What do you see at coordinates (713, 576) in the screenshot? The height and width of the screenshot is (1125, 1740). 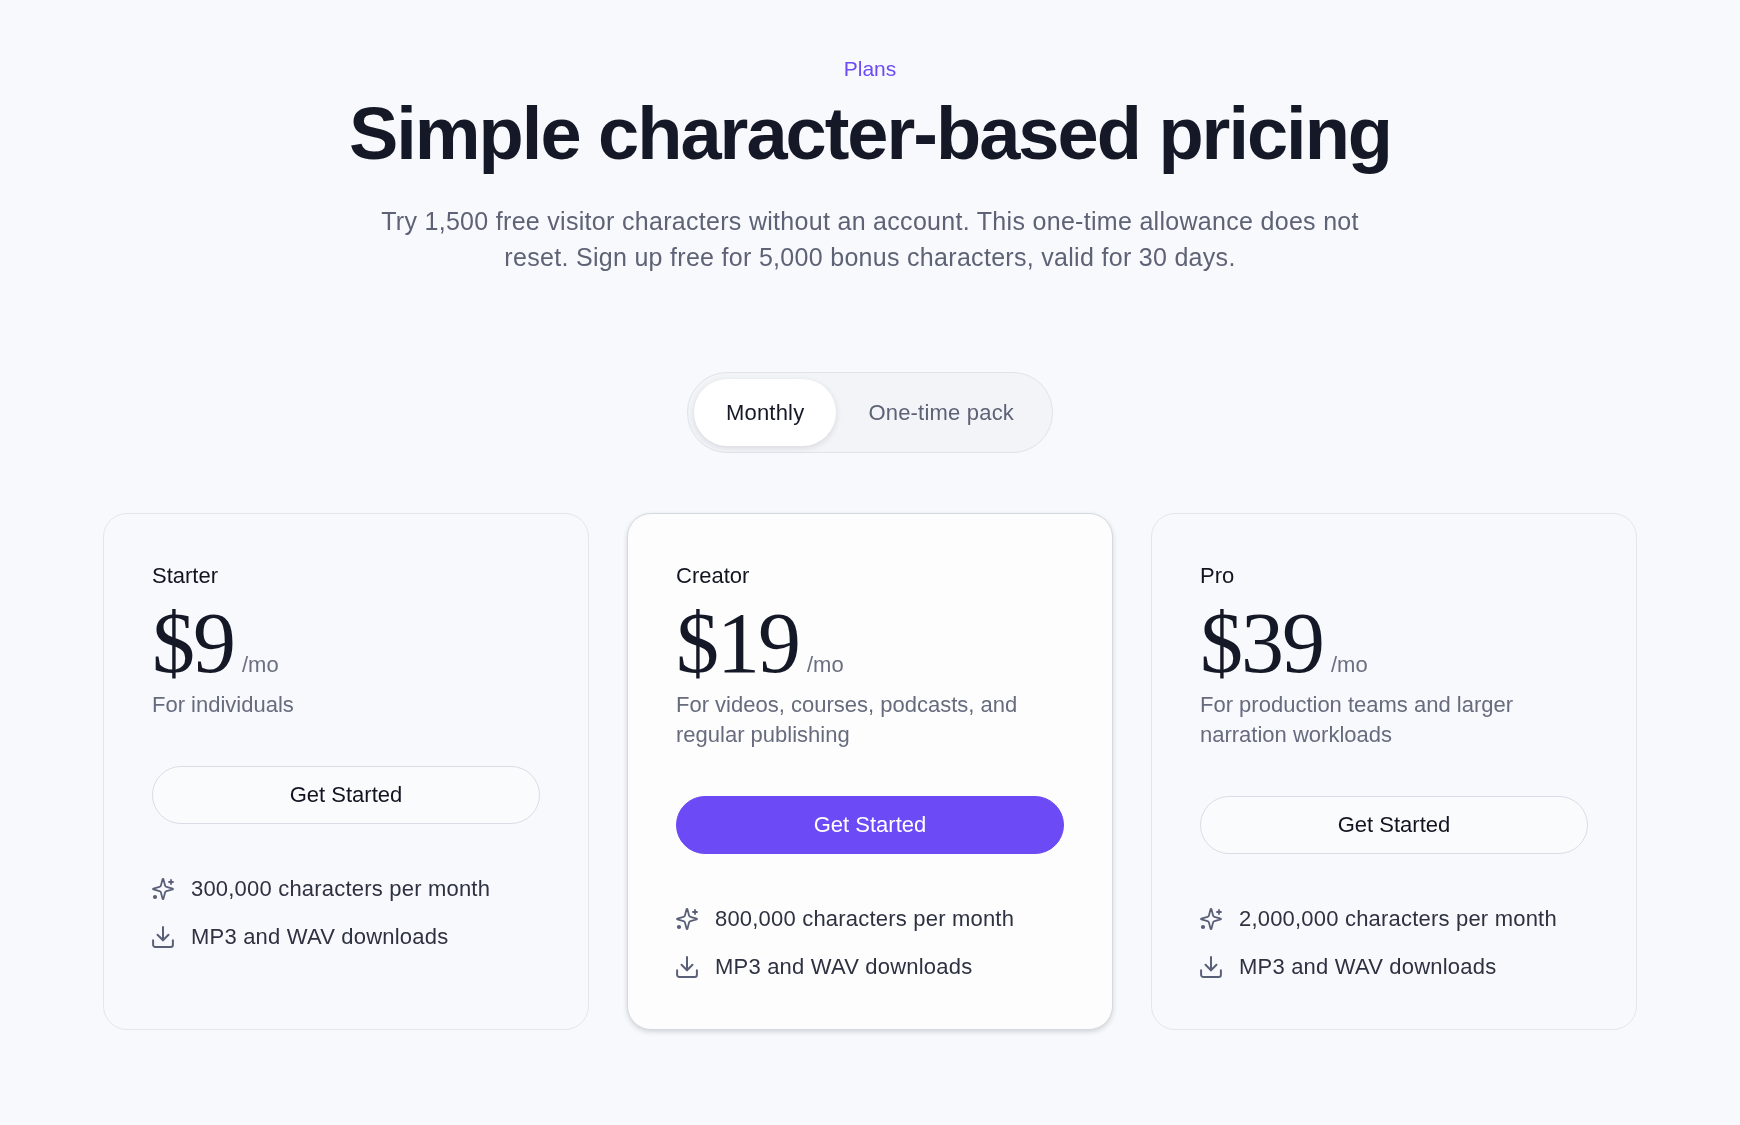 I see `plan-name: Creator` at bounding box center [713, 576].